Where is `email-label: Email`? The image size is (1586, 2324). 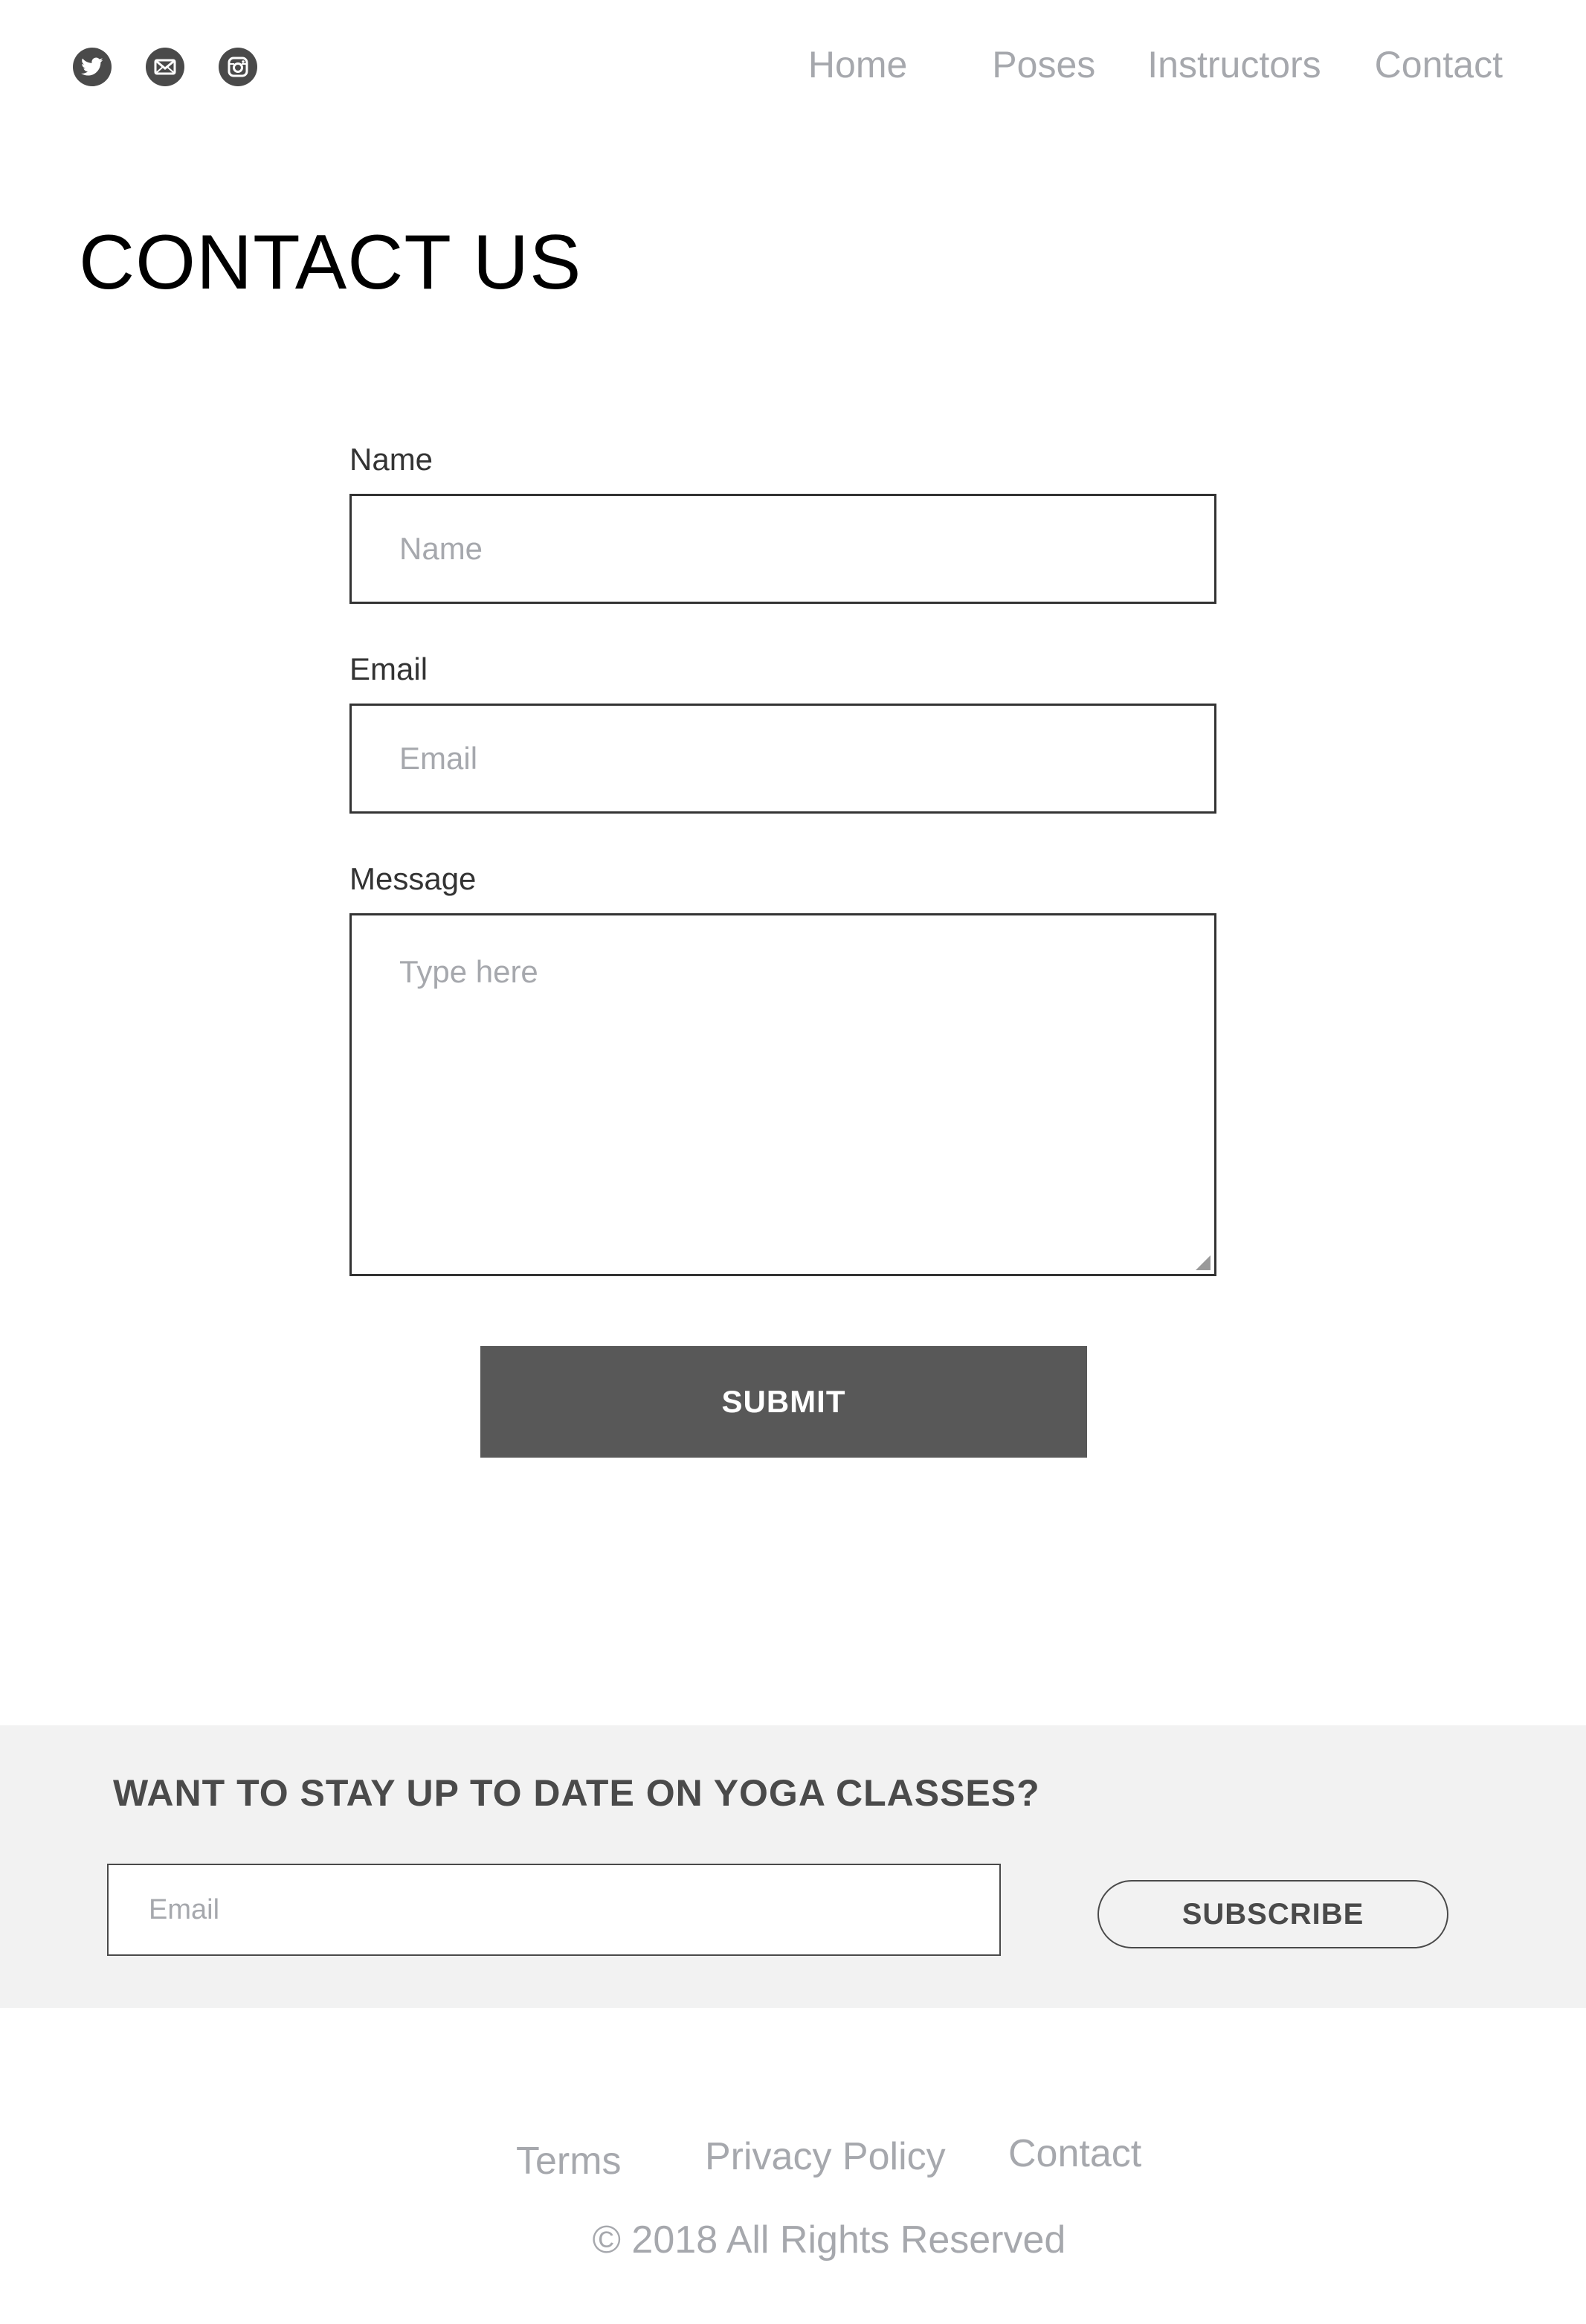 email-label: Email is located at coordinates (388, 668).